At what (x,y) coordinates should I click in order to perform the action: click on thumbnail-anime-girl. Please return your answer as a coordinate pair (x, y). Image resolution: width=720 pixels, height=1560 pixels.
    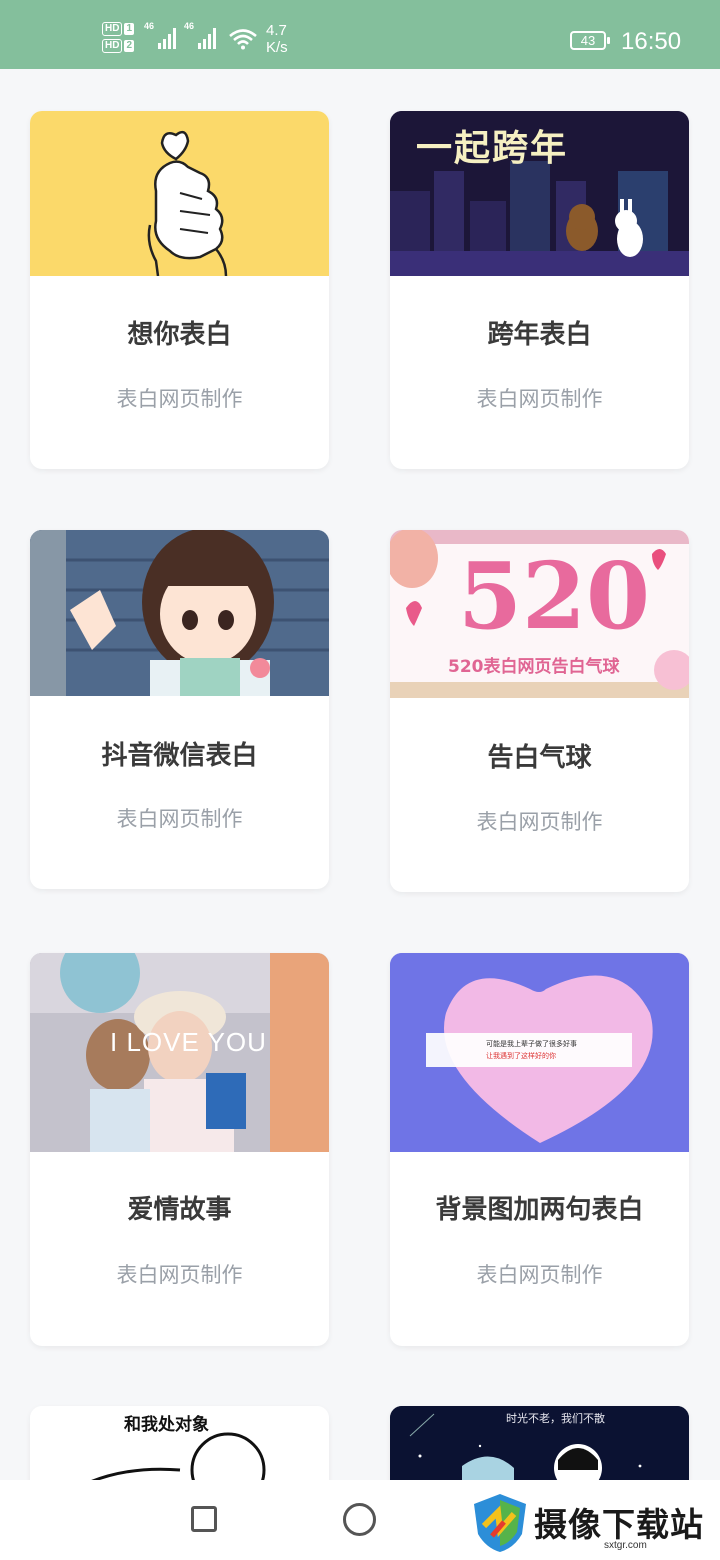
    Looking at the image, I should click on (179, 613).